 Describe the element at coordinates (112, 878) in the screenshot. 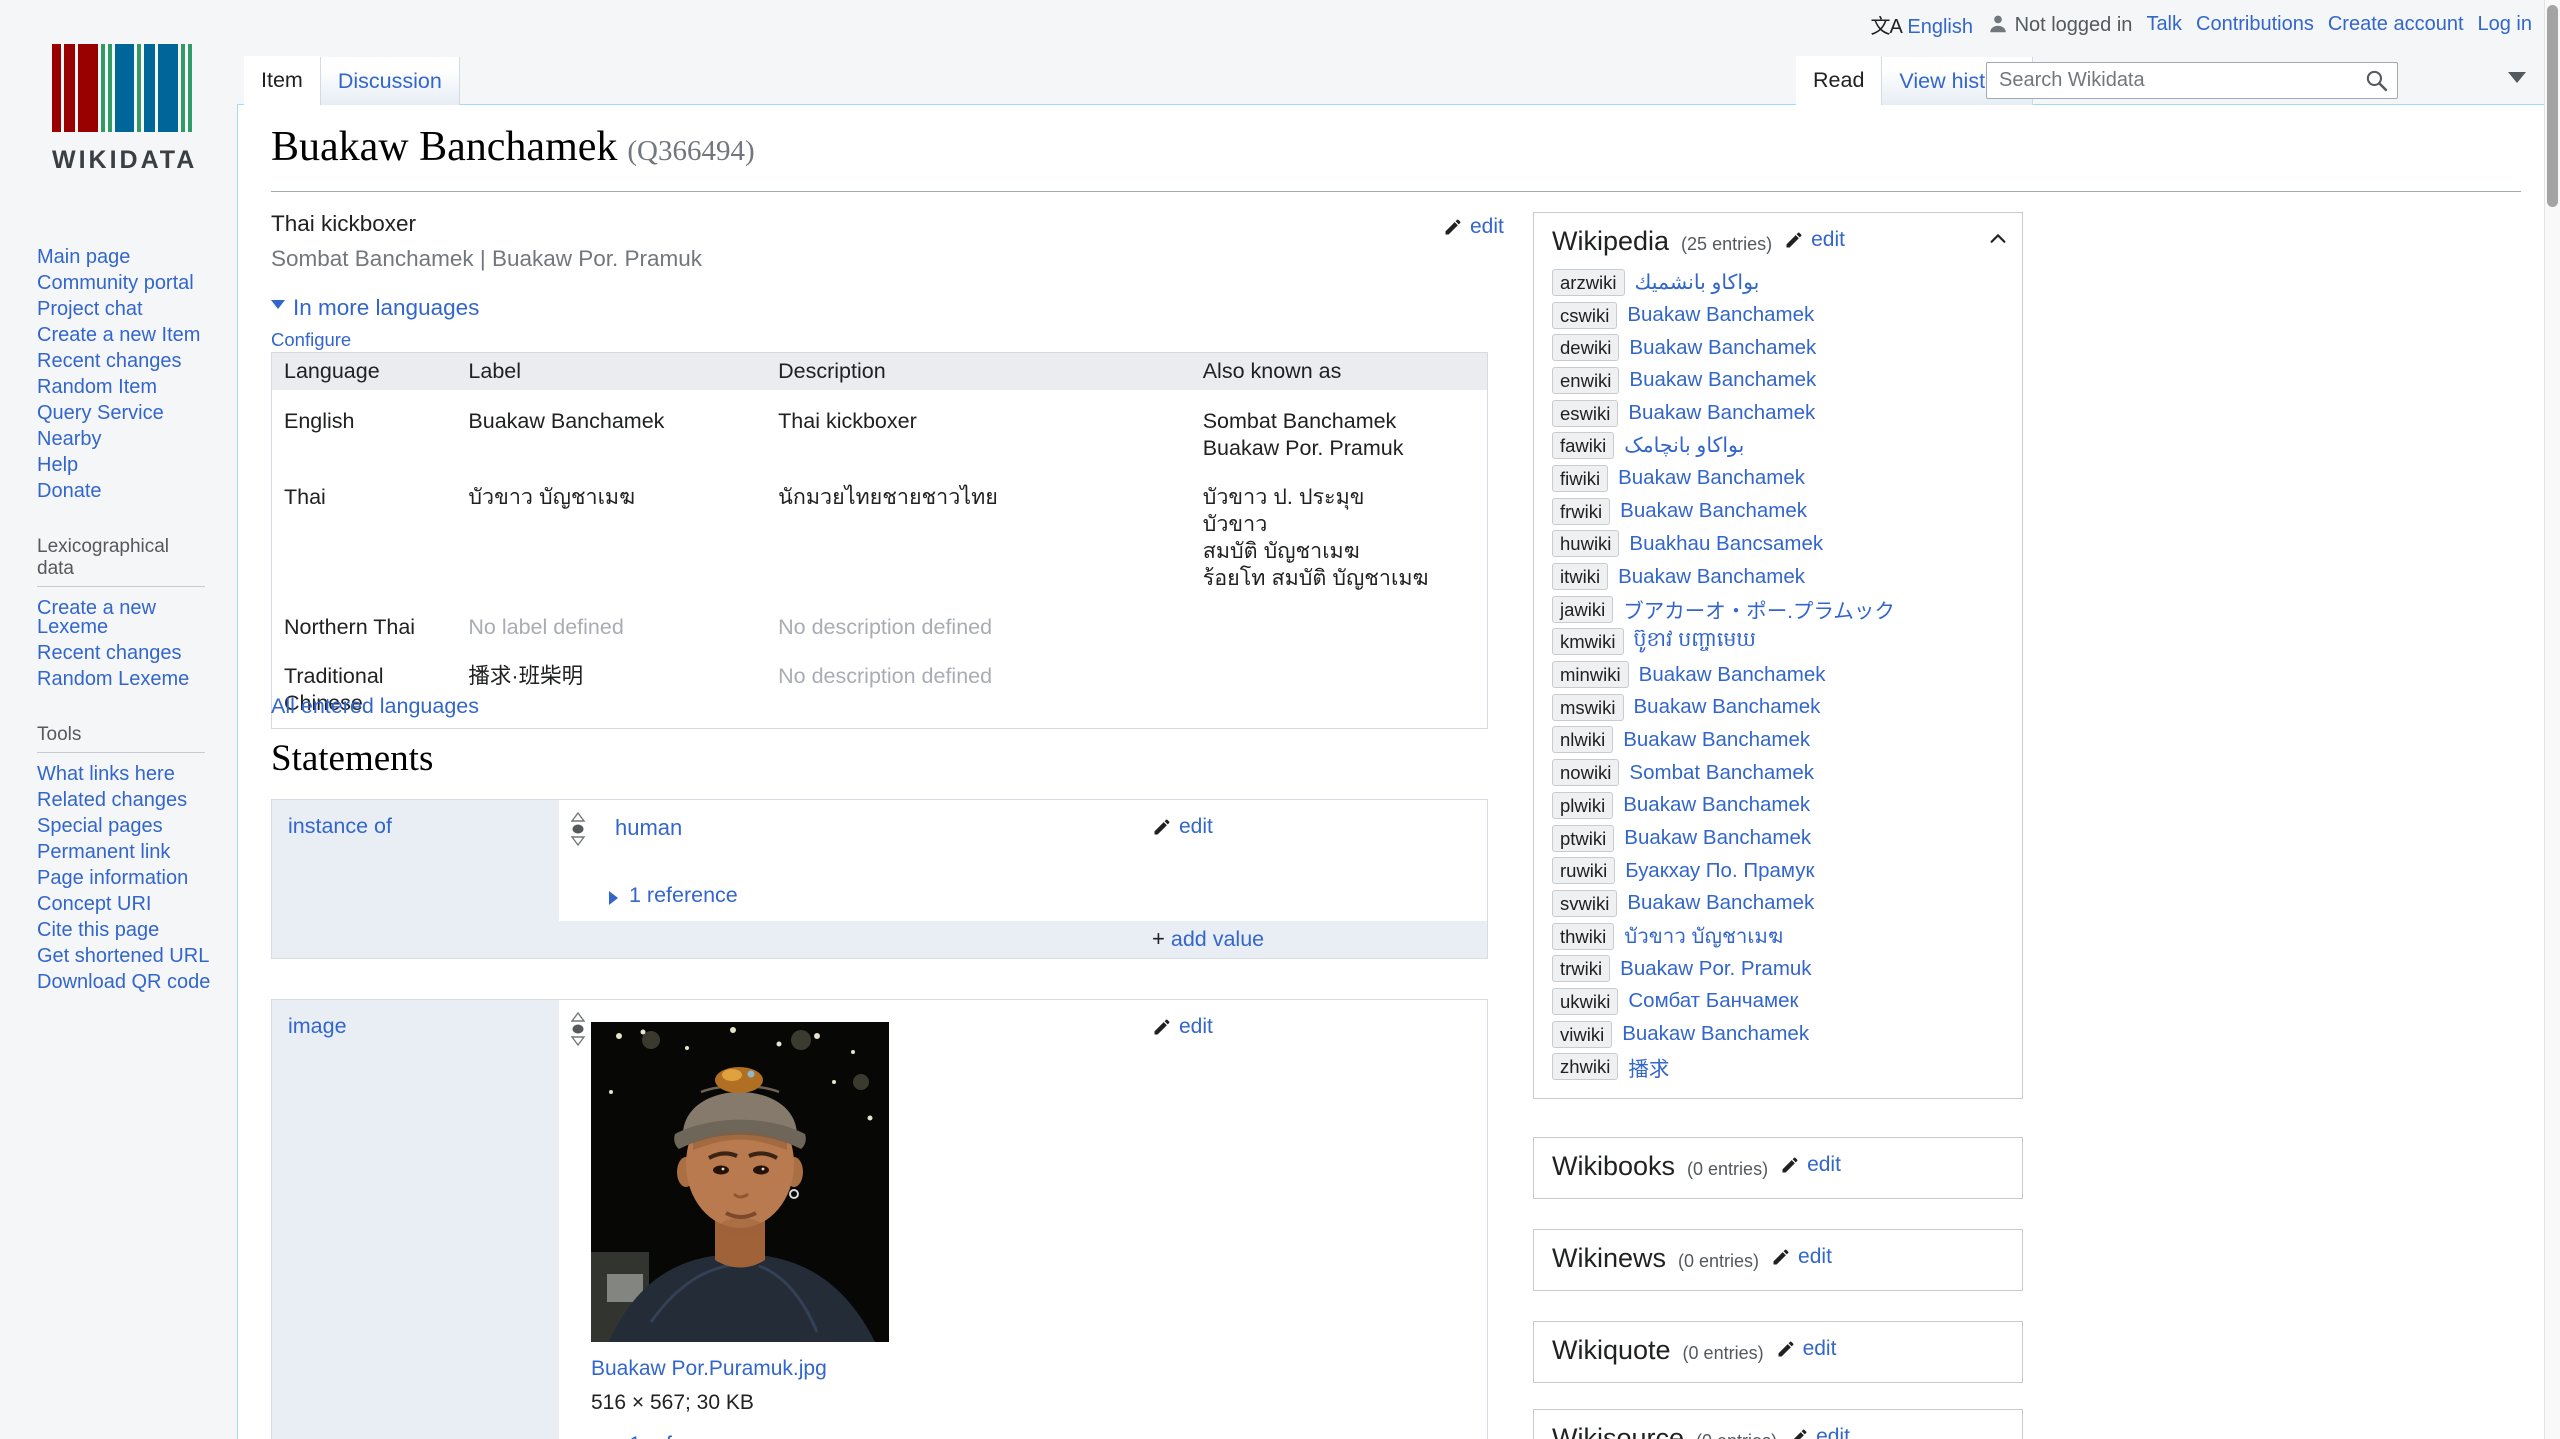

I see `sidebar-link: Page information` at that location.